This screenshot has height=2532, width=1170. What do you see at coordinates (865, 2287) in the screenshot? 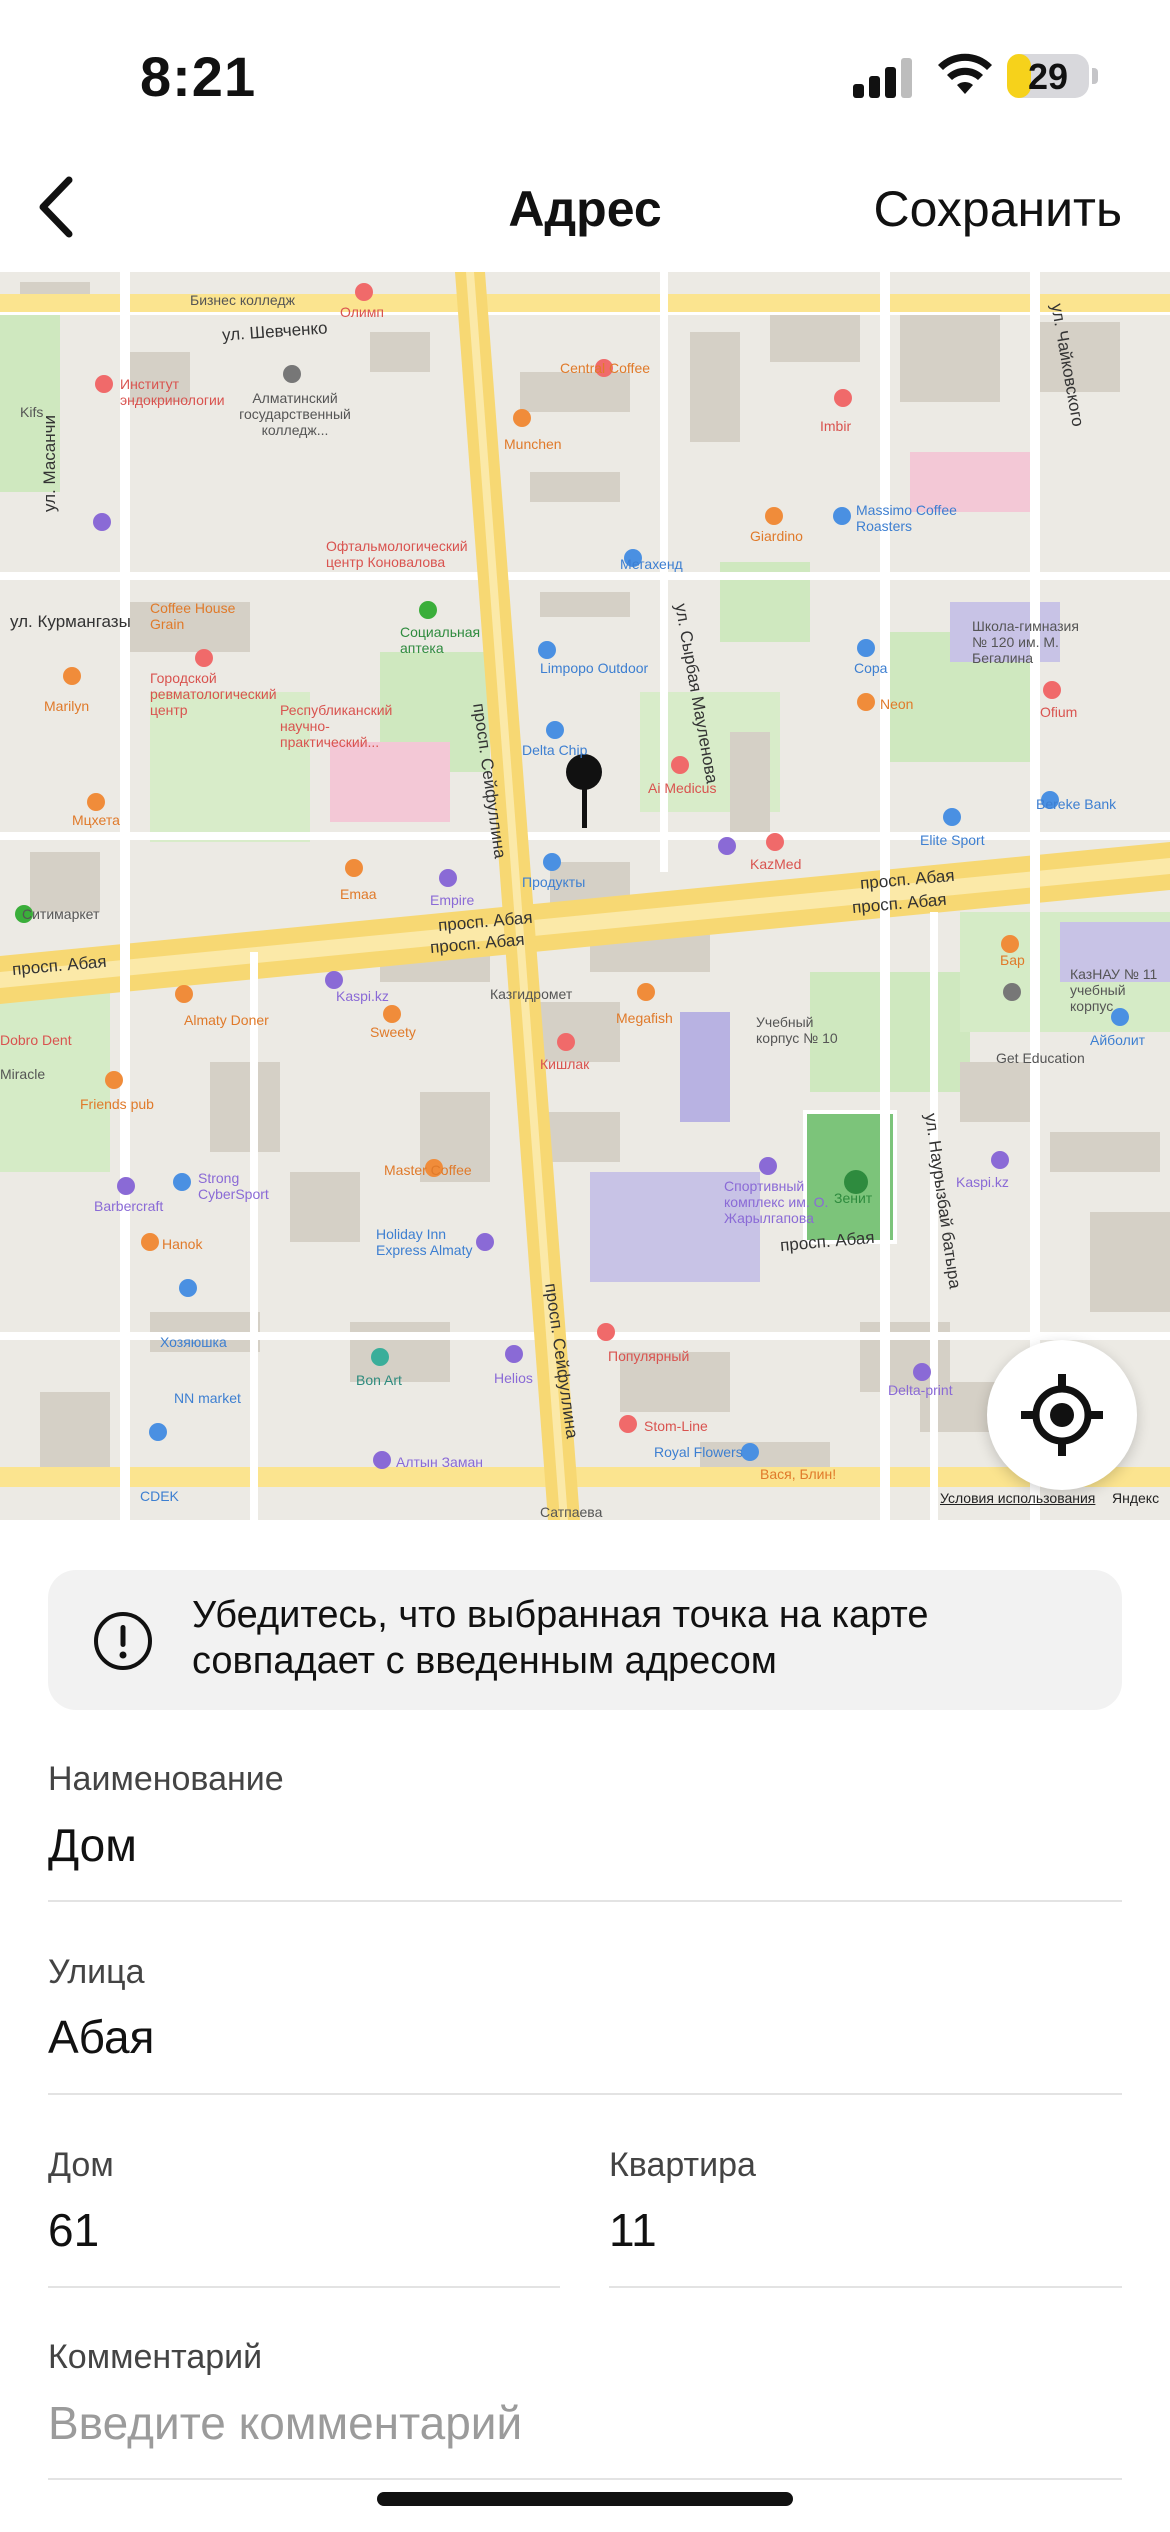
I see `apartment-divider` at bounding box center [865, 2287].